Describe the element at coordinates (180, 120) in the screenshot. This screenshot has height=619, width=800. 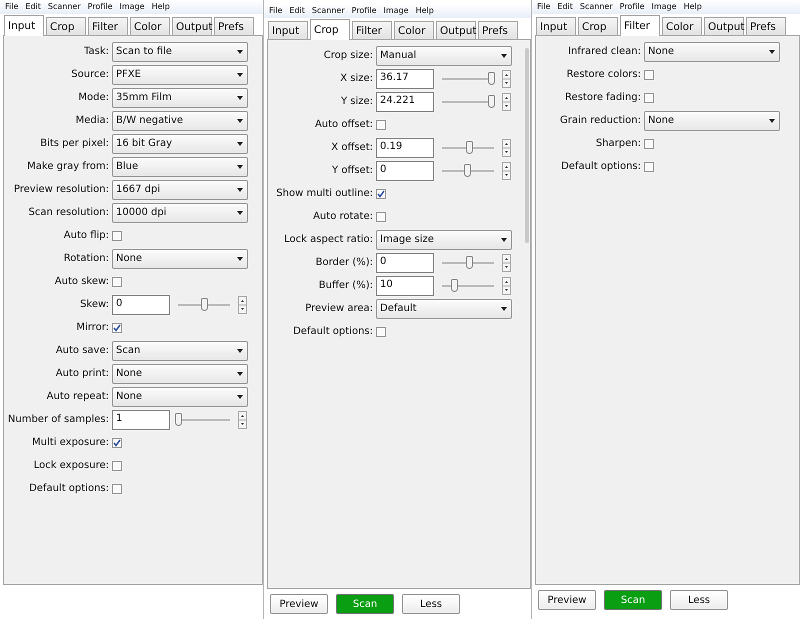
I see `dropdown: B/W negative` at that location.